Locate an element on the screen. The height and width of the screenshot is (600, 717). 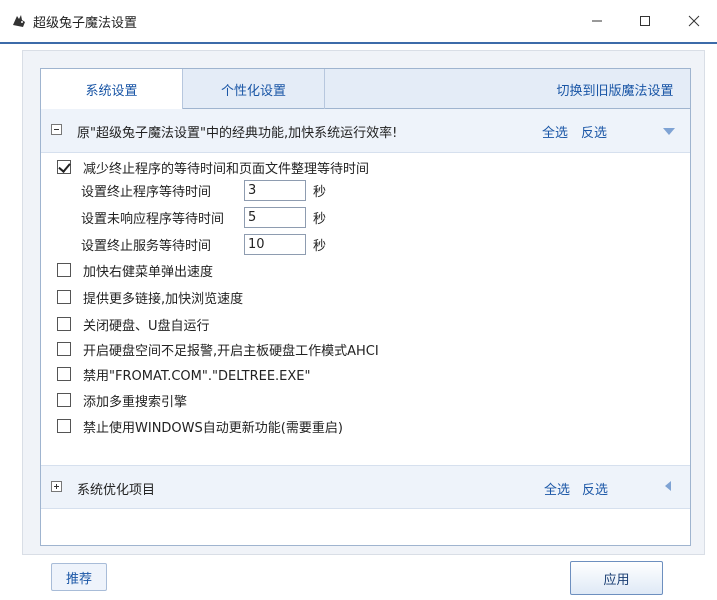
tab-label: 系统设置 is located at coordinates (111, 91).